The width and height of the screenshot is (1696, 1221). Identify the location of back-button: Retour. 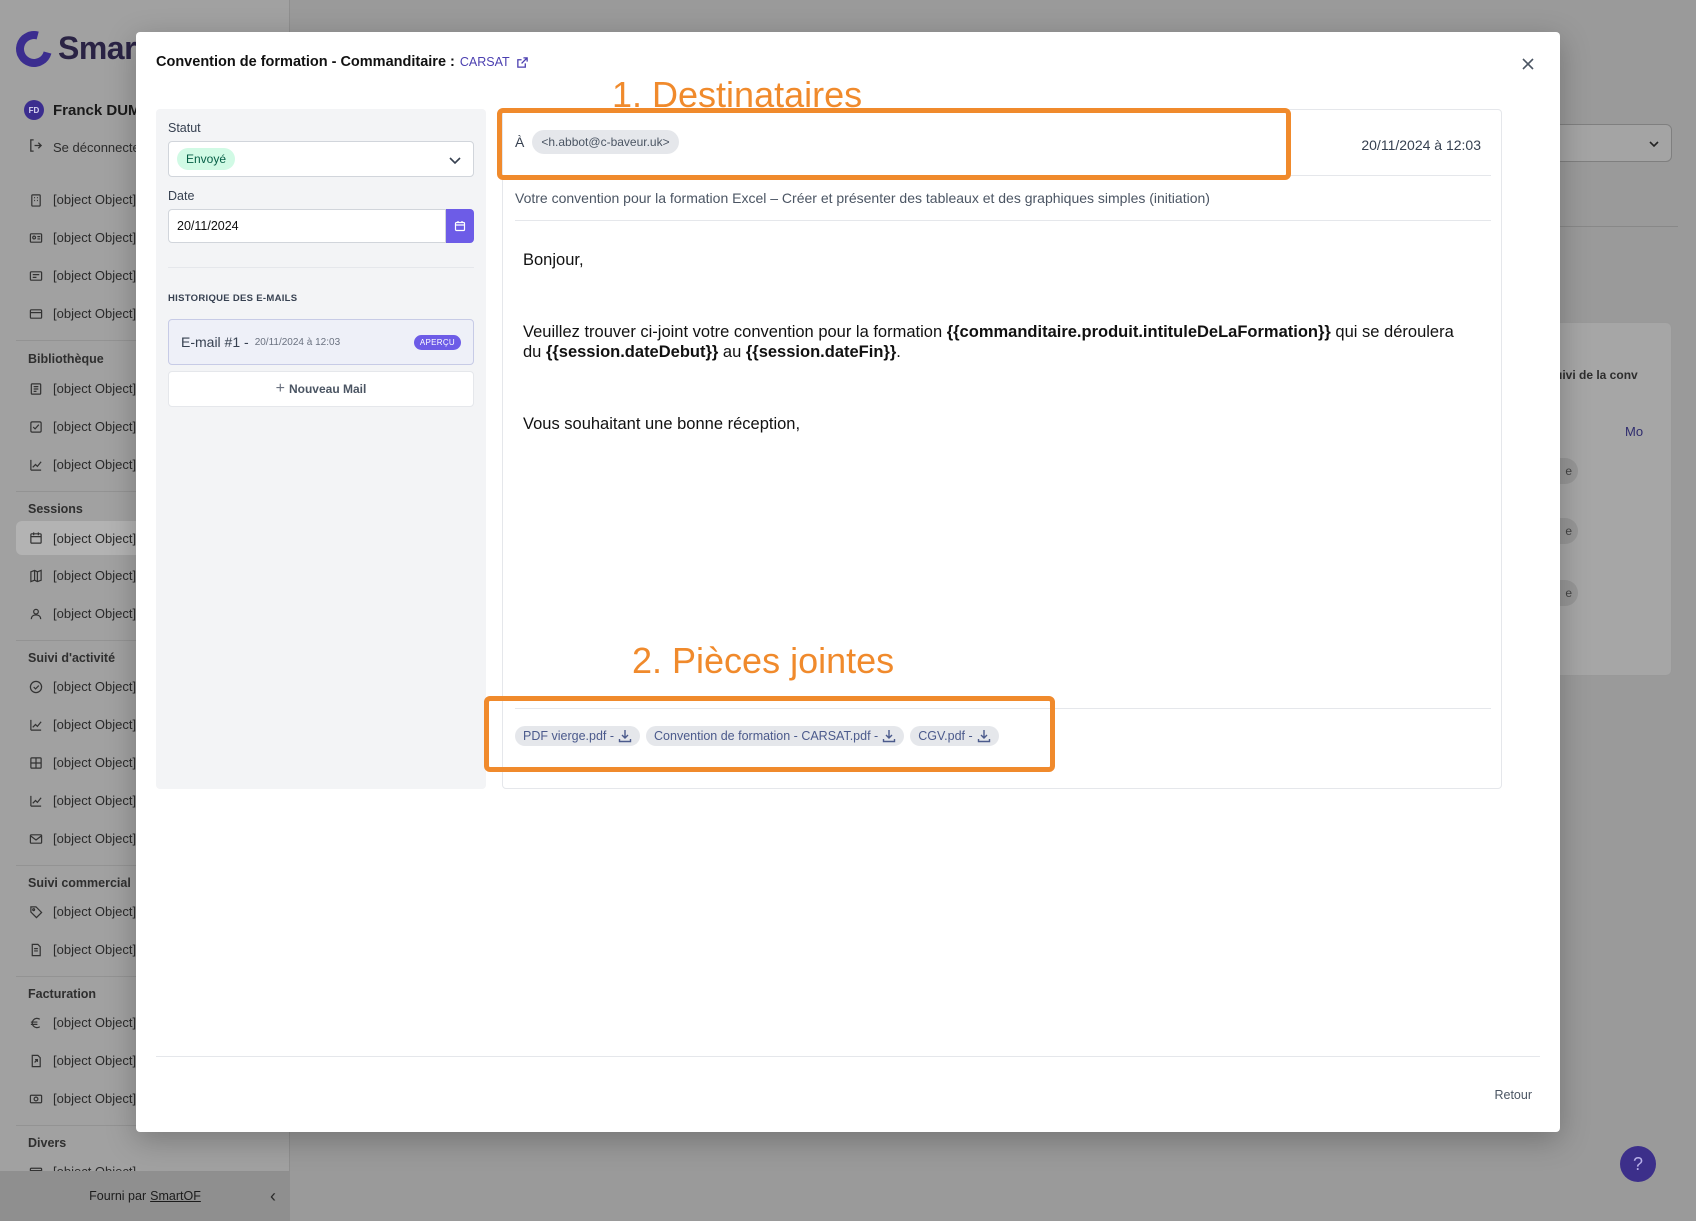
(1513, 1095).